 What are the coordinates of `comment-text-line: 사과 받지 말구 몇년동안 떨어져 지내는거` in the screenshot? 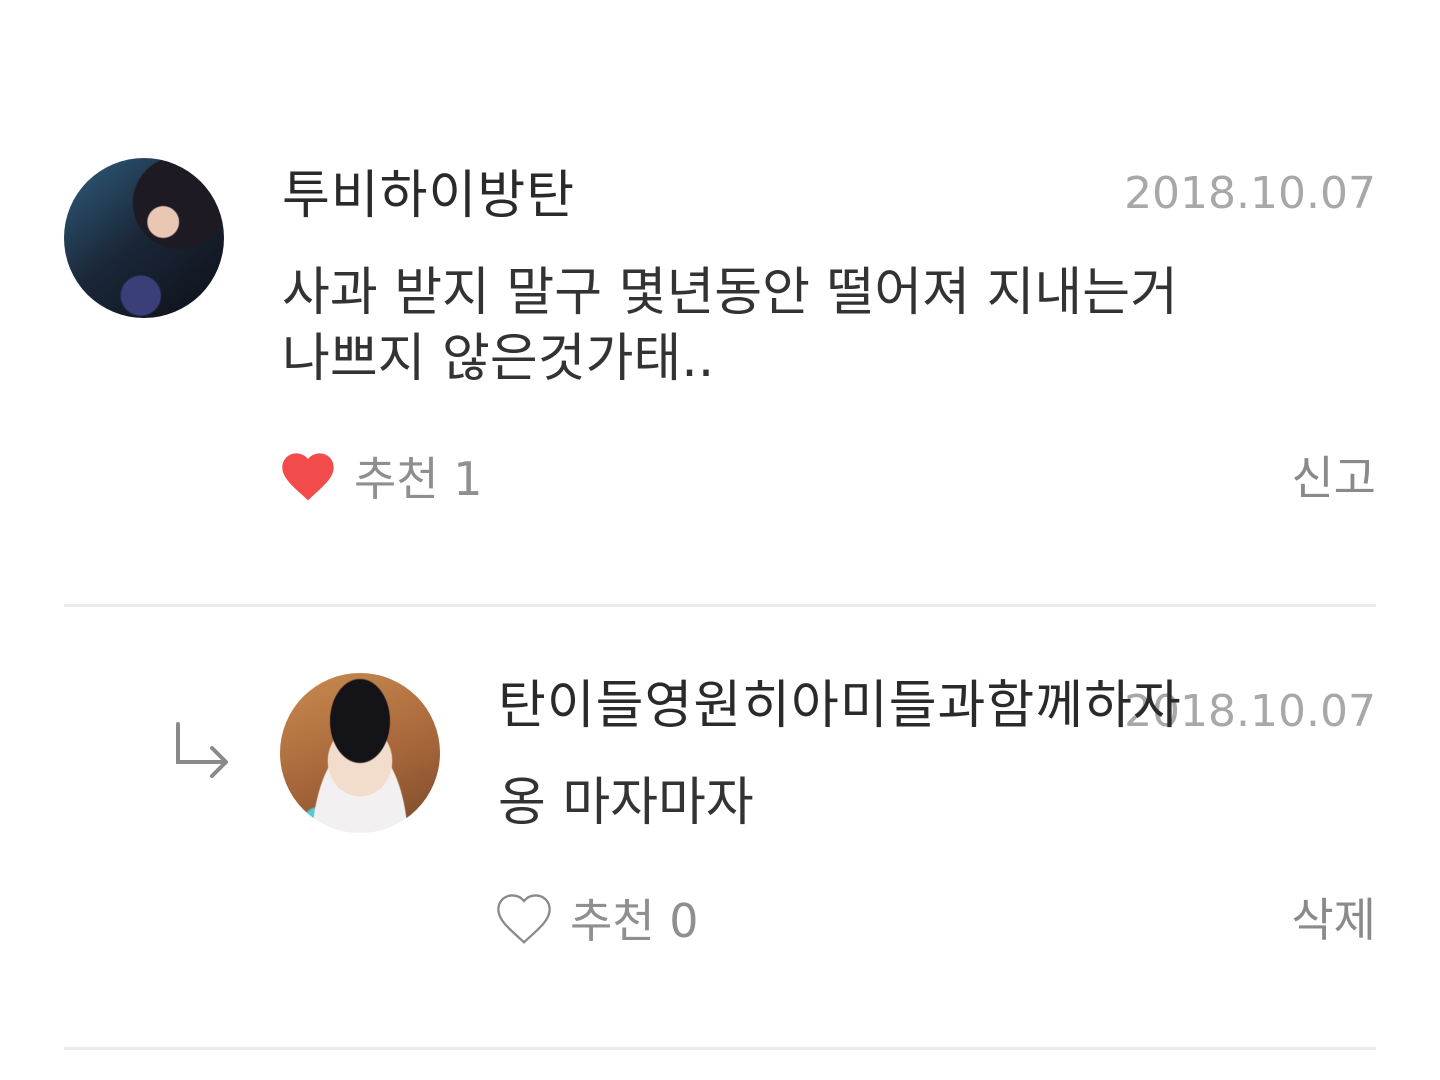 It's located at (730, 293).